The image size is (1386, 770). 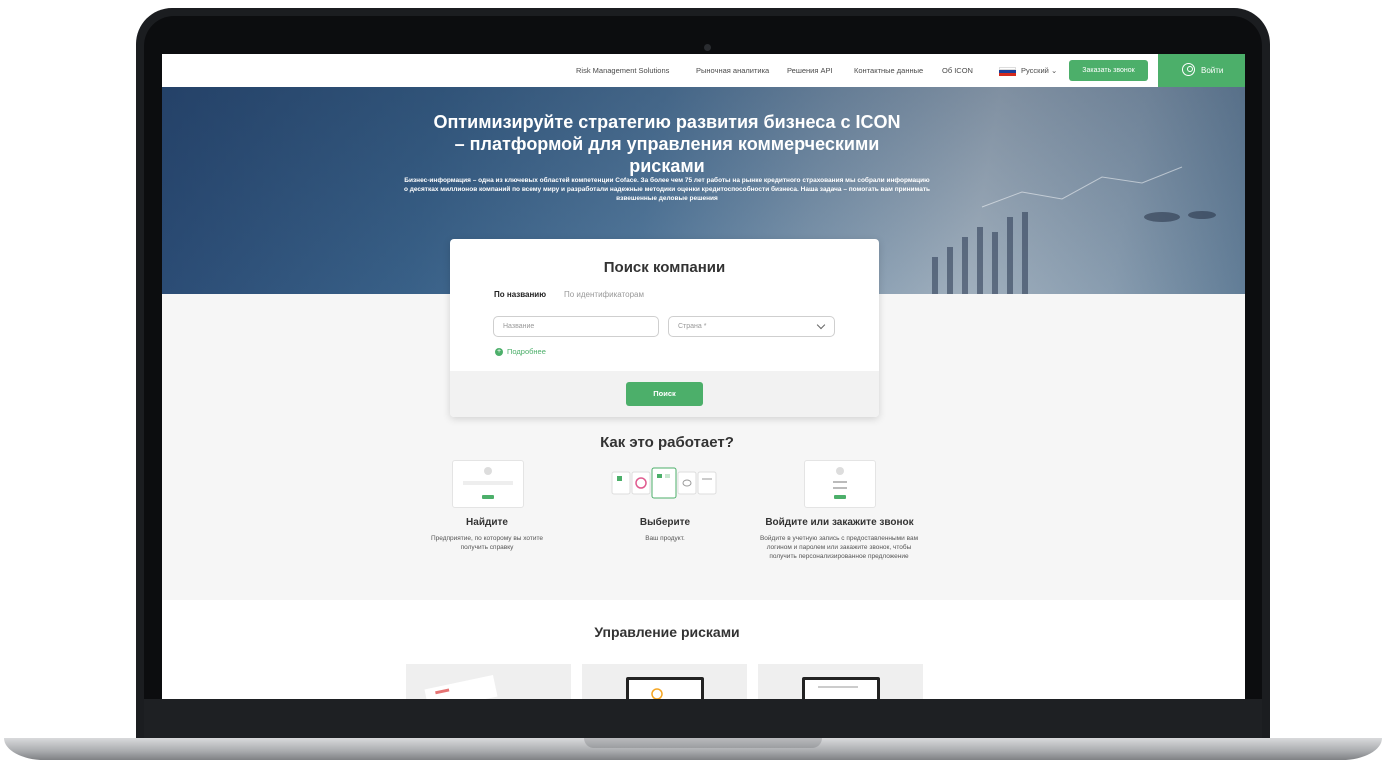 What do you see at coordinates (957, 70) in the screenshot?
I see `nav-about: Об ICON` at bounding box center [957, 70].